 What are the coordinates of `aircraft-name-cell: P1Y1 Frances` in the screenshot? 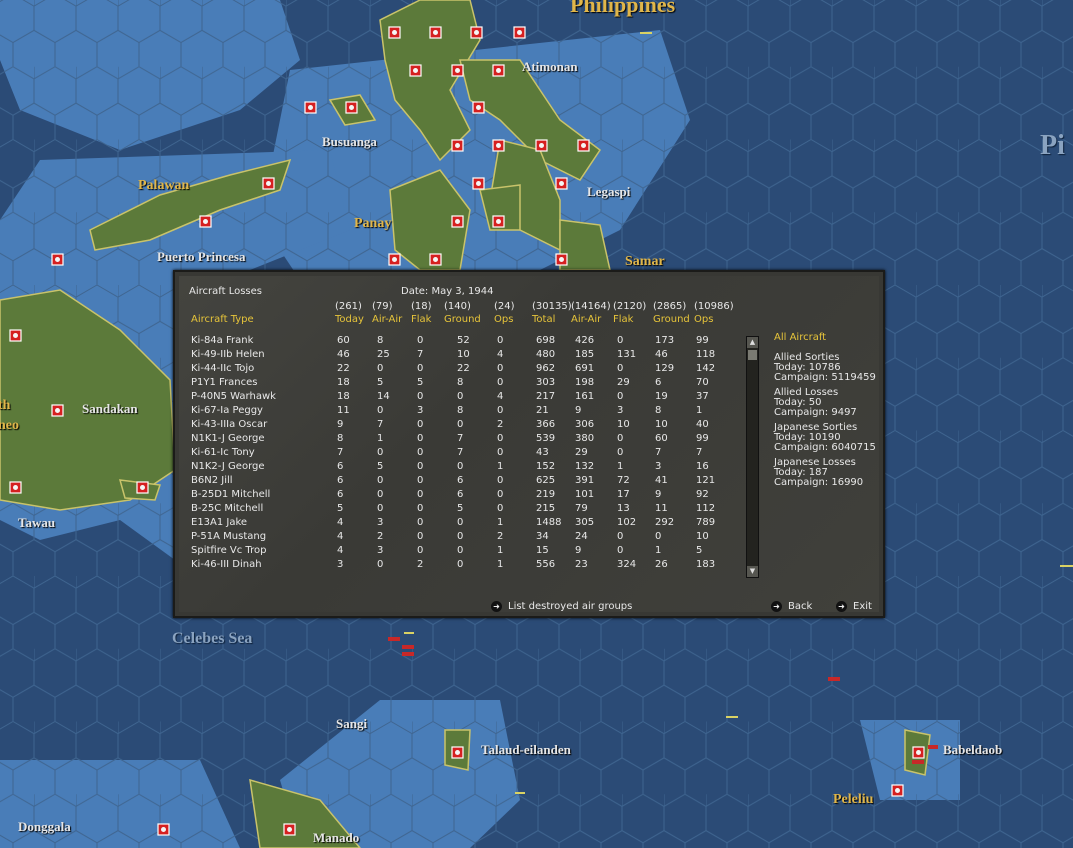 It's located at (224, 382).